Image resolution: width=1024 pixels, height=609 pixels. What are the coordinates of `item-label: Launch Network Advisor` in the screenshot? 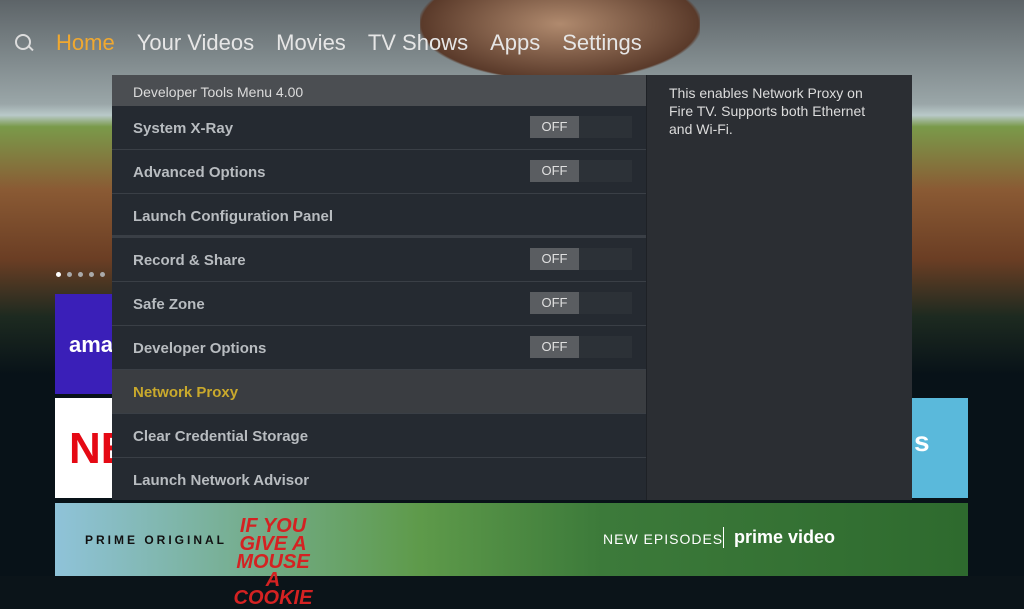 It's located at (221, 480).